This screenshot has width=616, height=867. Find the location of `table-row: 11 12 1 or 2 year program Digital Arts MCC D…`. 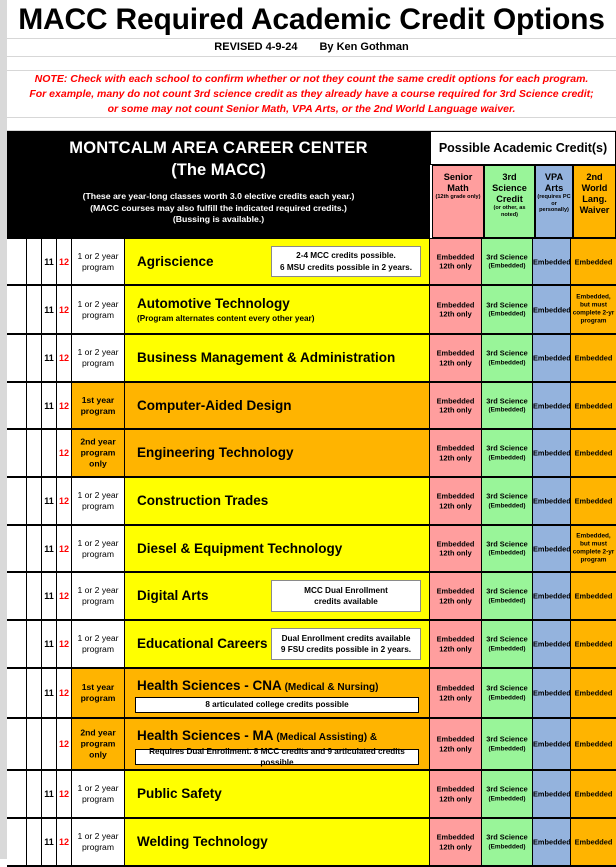

table-row: 11 12 1 or 2 year program Digital Arts MCC D… is located at coordinates (311, 597).